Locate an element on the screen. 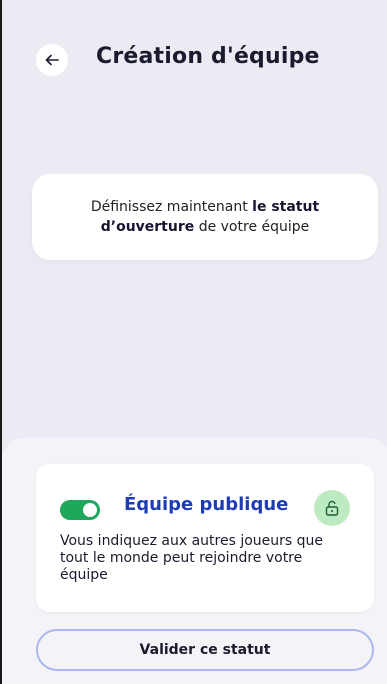  unlock-icon is located at coordinates (332, 508).